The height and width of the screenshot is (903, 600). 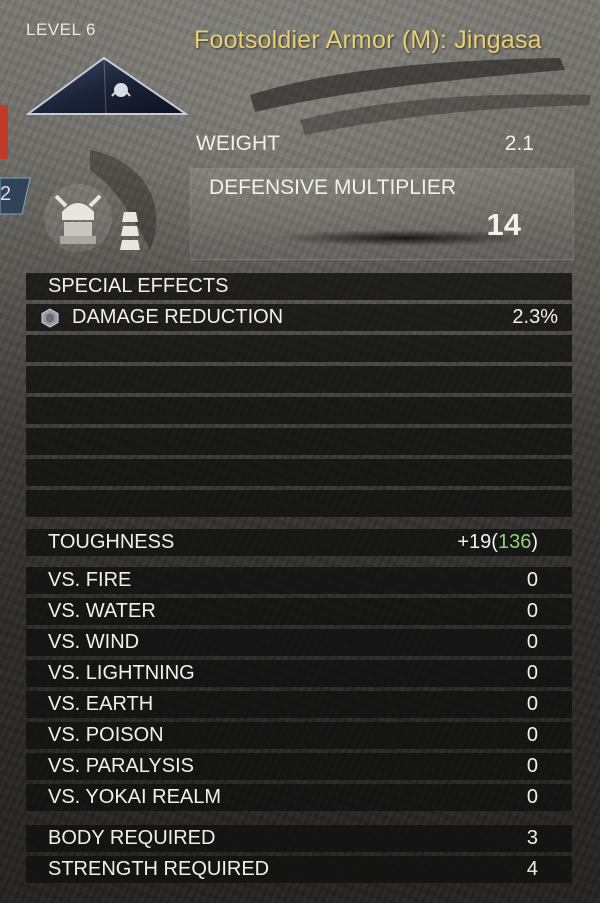 I want to click on resistance-label: VS. YOKAI REALM, so click(x=135, y=797).